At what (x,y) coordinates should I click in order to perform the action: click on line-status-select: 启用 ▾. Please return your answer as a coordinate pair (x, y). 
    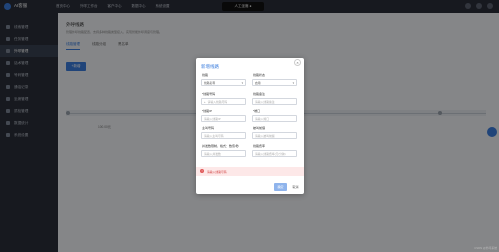
    Looking at the image, I should click on (274, 82).